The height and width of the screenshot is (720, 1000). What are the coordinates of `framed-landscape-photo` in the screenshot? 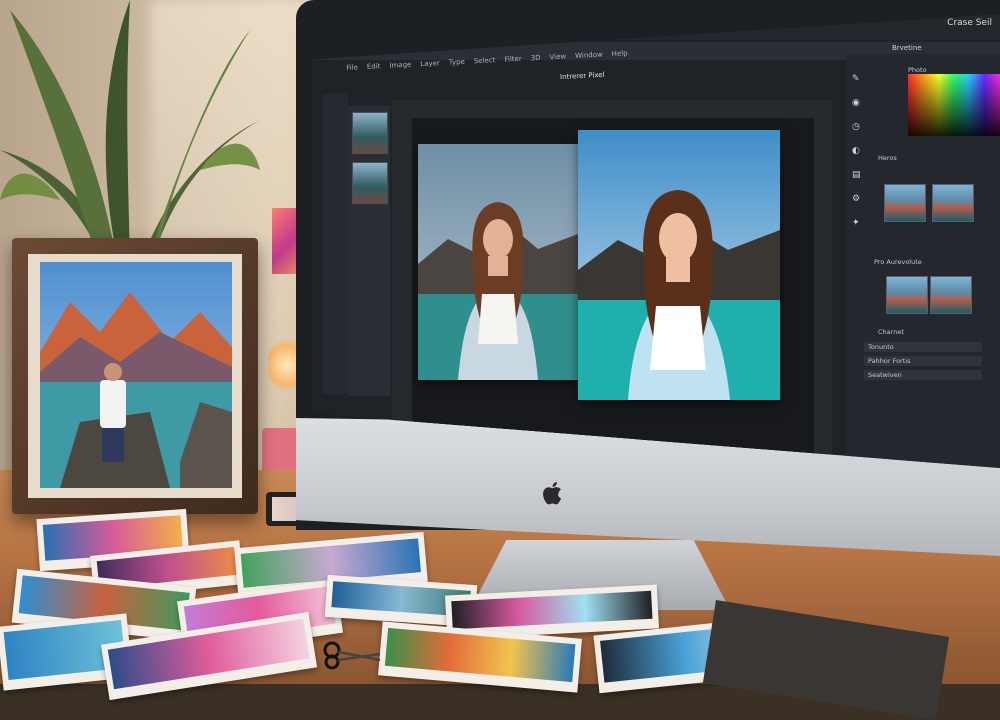 It's located at (136, 375).